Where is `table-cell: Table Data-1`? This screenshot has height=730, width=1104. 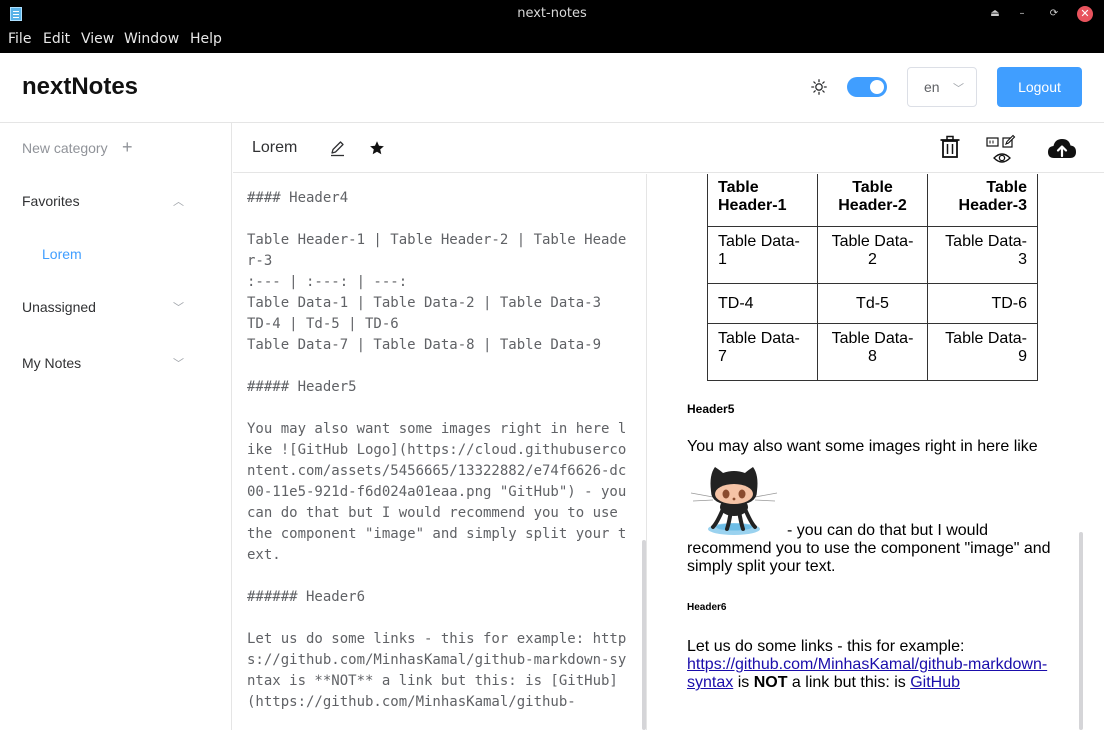
table-cell: Table Data-1 is located at coordinates (762, 255).